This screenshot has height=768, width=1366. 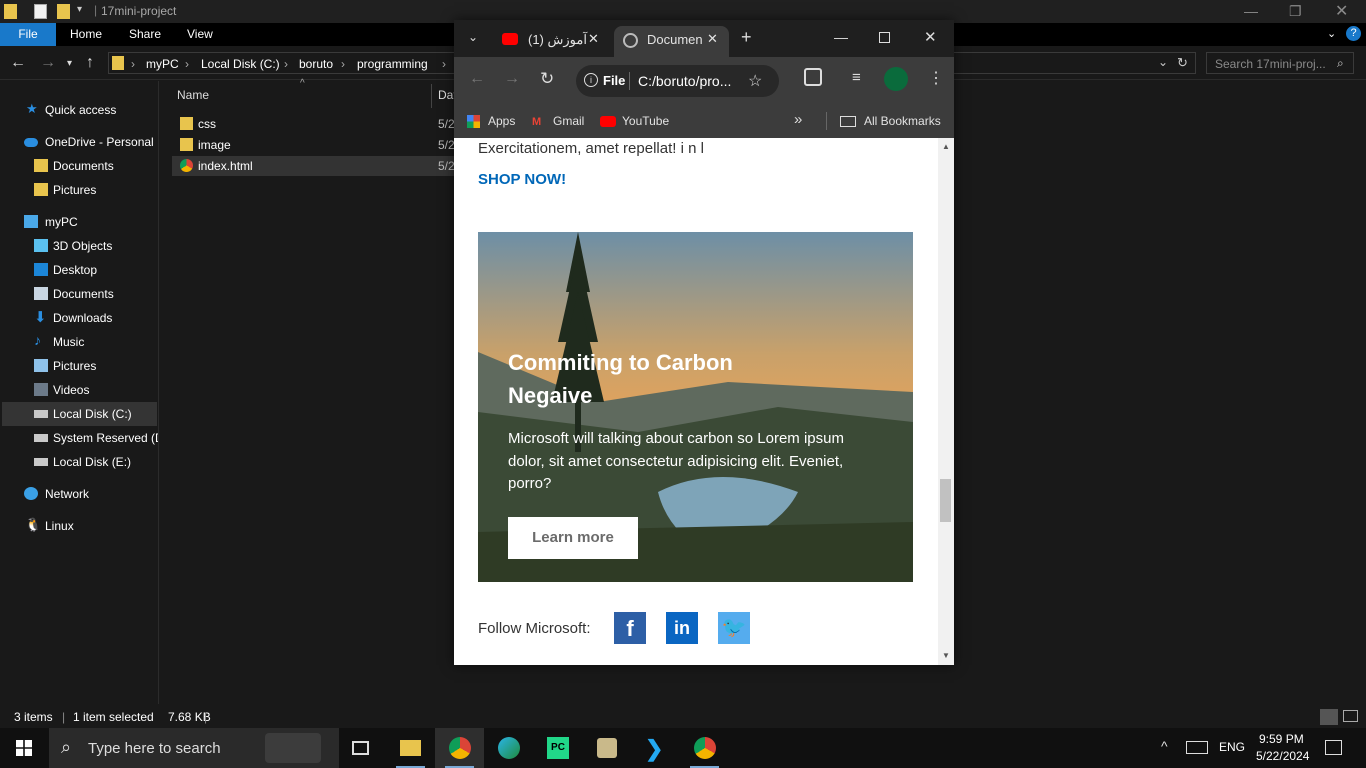 I want to click on help-icon: ?, so click(x=1353, y=33).